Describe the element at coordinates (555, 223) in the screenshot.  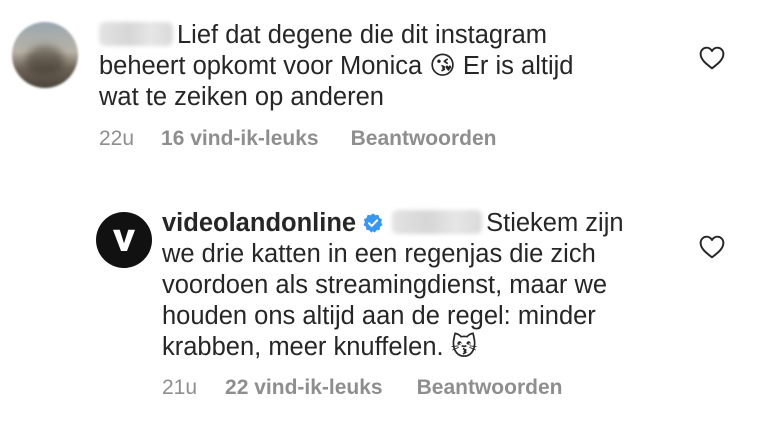
I see `comment-line: Stiekem zijn` at that location.